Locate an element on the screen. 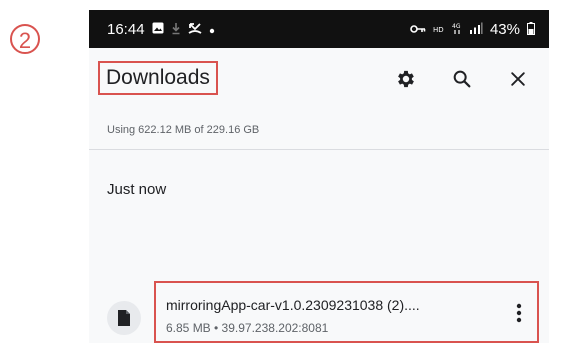  svg-text: HD is located at coordinates (438, 30).